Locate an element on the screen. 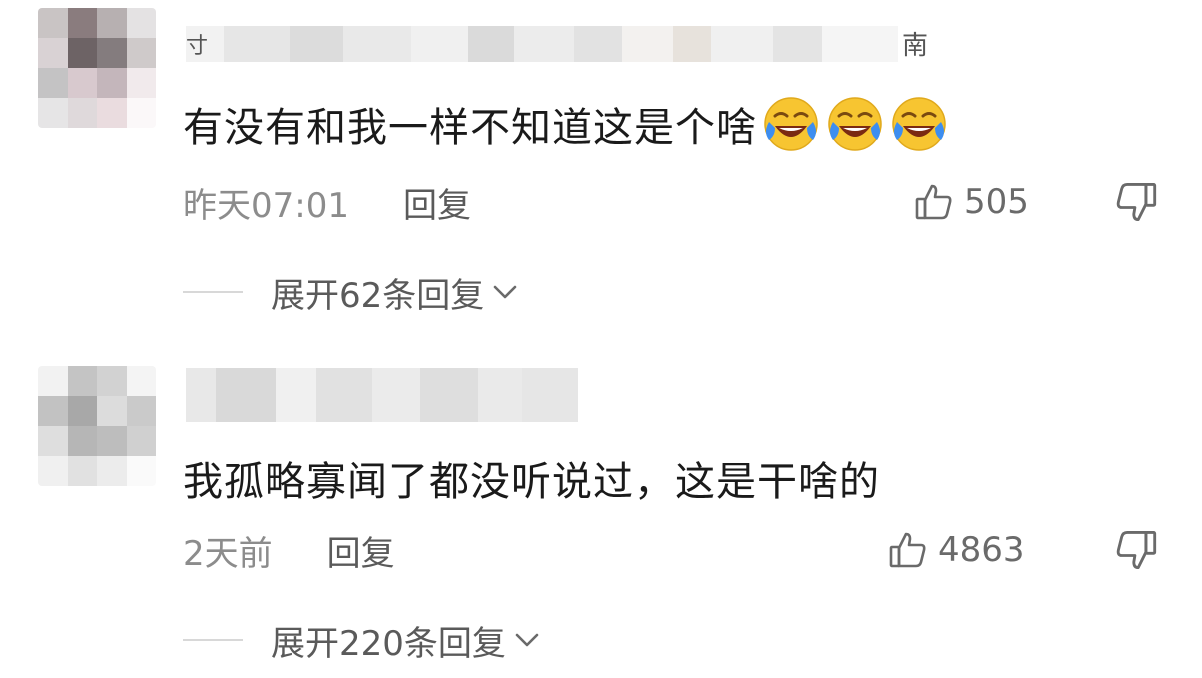 The height and width of the screenshot is (678, 1202). expand-replies-button: 展开62条回复 is located at coordinates (351, 292).